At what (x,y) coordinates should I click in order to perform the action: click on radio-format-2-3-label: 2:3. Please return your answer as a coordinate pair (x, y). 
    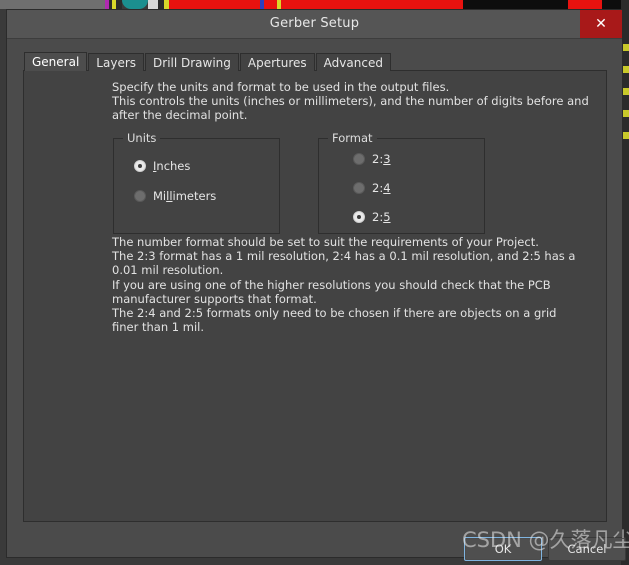
    Looking at the image, I should click on (381, 159).